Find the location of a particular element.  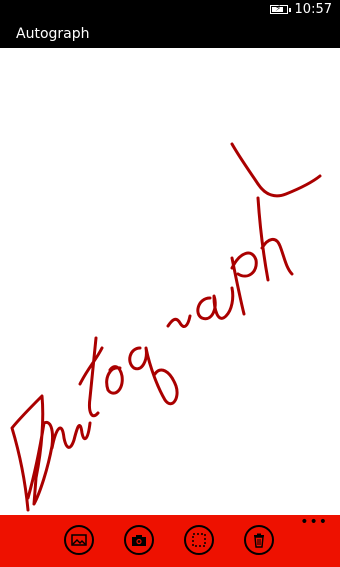

signature-stroke-a2 is located at coordinates (215, 303).